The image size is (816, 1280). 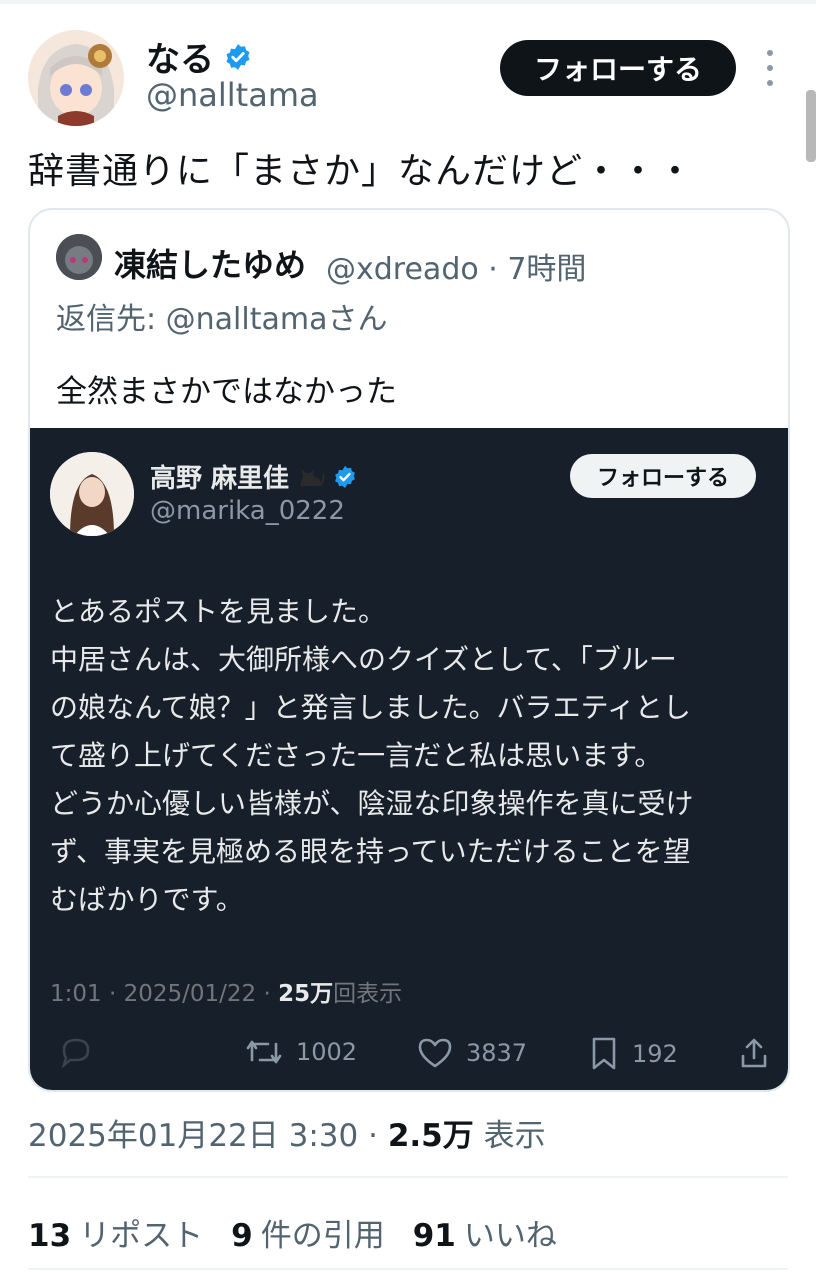 What do you see at coordinates (141, 1236) in the screenshot?
I see `reposts-label: リポスト` at bounding box center [141, 1236].